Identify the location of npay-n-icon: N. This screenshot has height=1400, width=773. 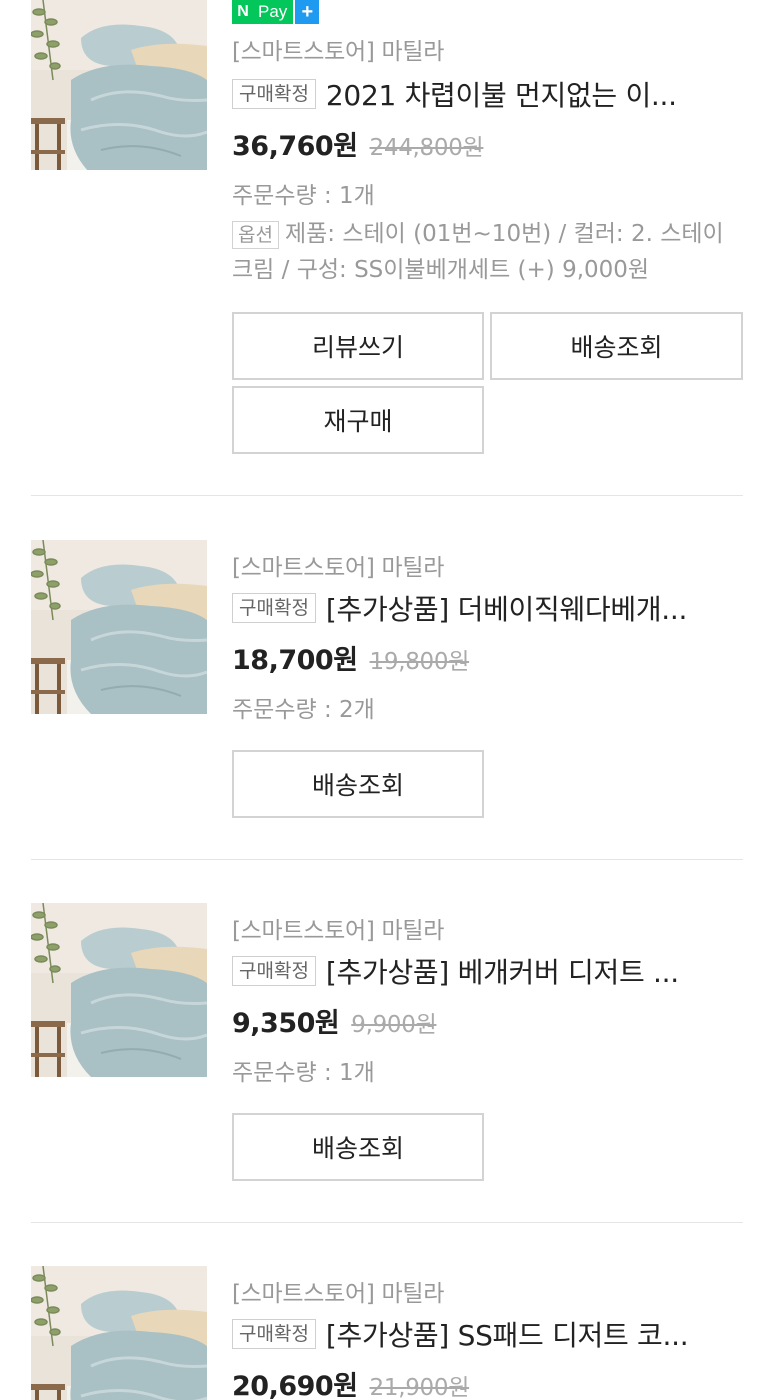
(243, 12).